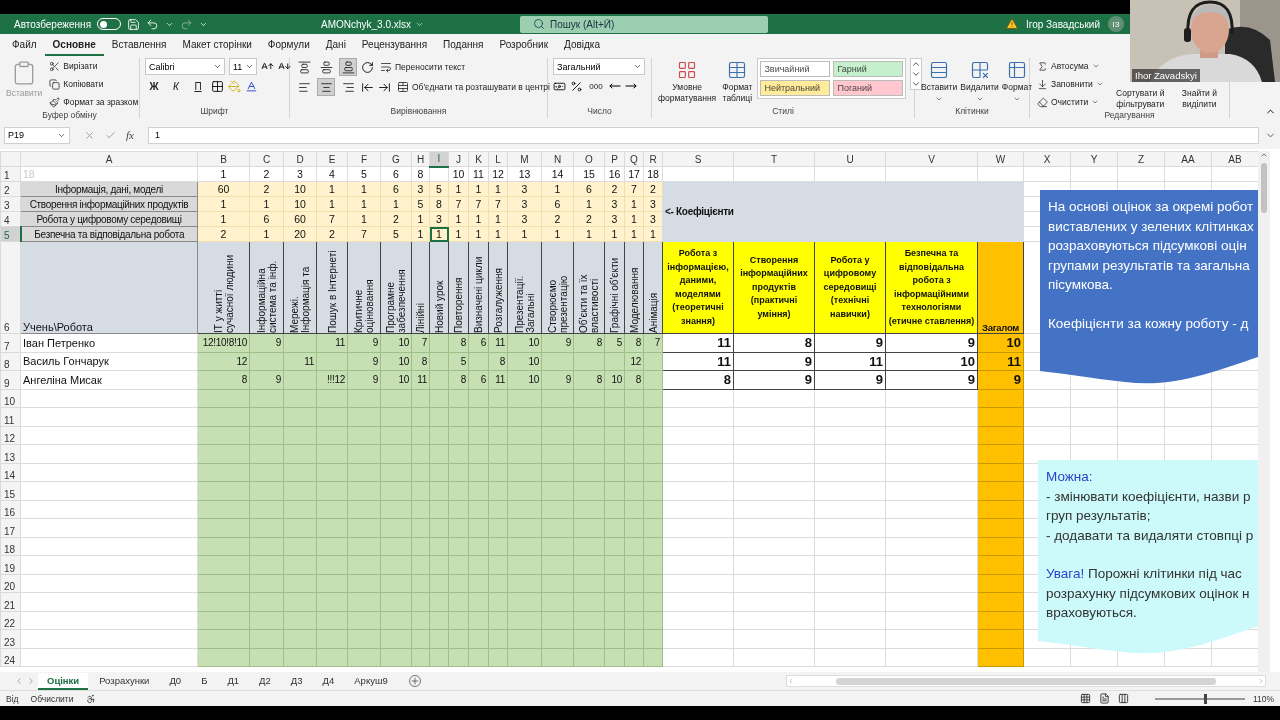  Describe the element at coordinates (557, 159) in the screenshot. I see `column-header: N` at that location.